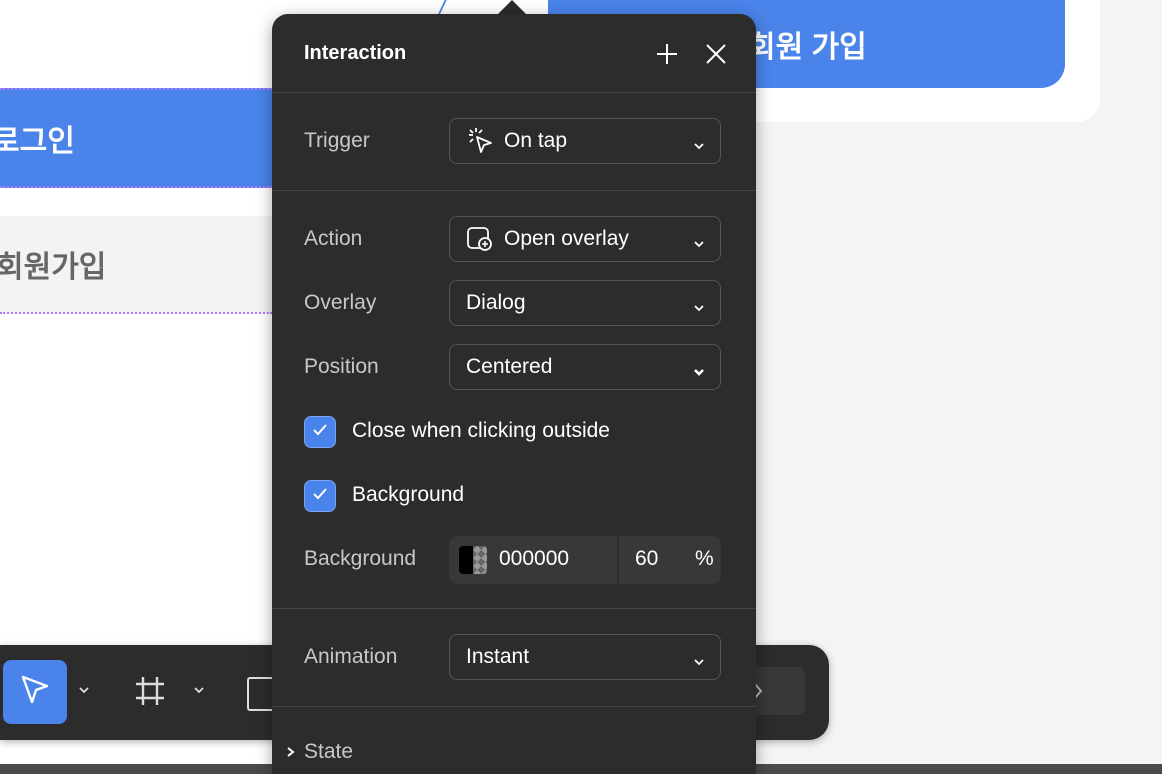 Image resolution: width=1162 pixels, height=774 pixels. What do you see at coordinates (341, 366) in the screenshot?
I see `position-label: Position` at bounding box center [341, 366].